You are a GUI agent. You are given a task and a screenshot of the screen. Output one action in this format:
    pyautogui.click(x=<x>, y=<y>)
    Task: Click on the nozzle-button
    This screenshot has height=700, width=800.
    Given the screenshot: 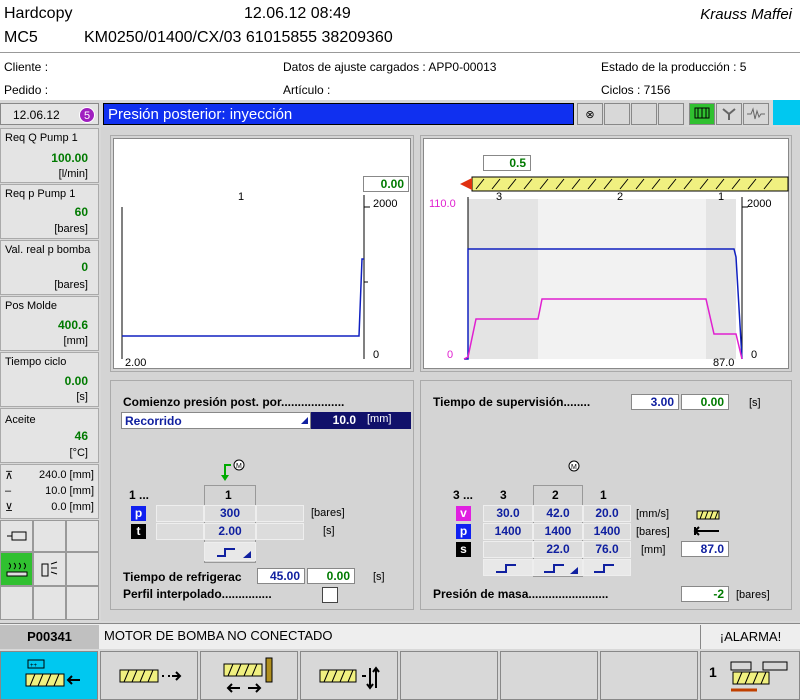 What is the action you would take?
    pyautogui.click(x=16, y=536)
    